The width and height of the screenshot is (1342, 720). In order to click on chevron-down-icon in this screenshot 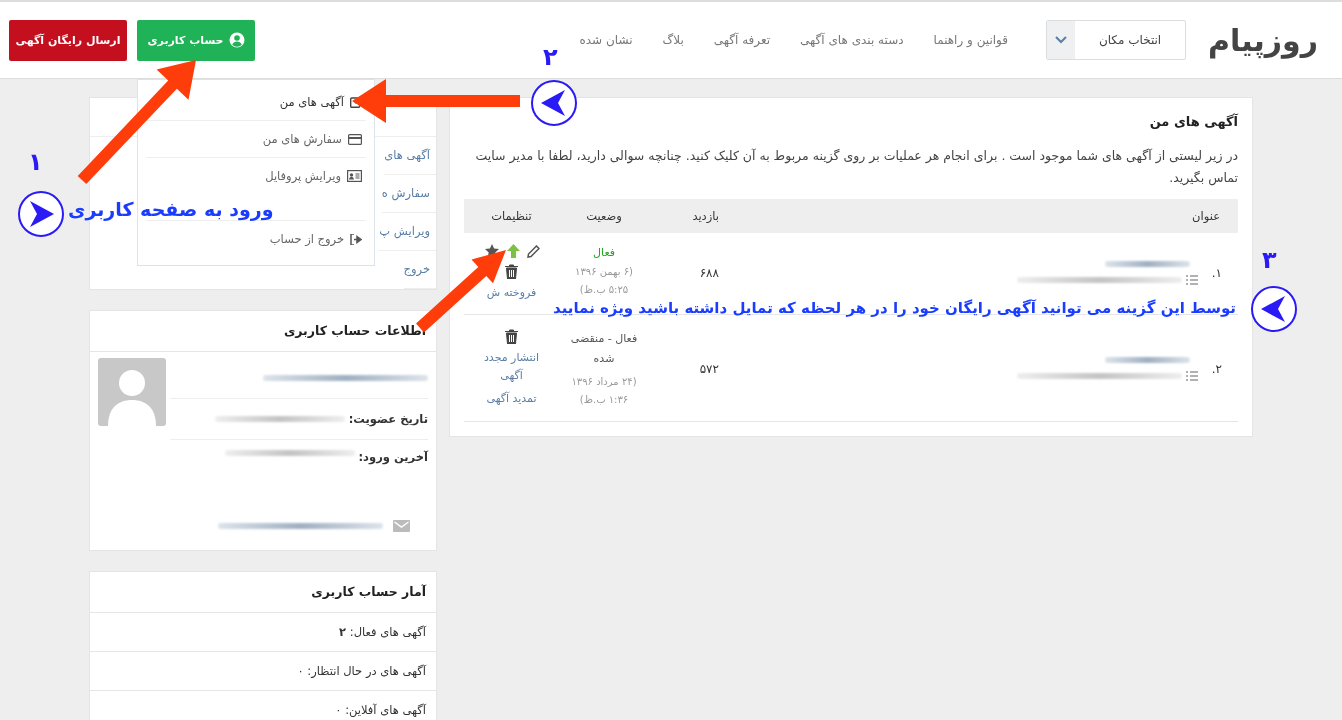, I will do `click(1061, 40)`.